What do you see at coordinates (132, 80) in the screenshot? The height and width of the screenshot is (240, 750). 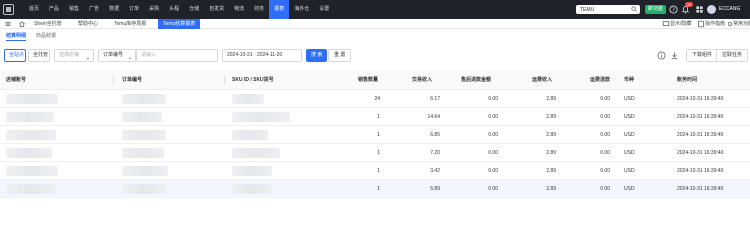 I see `col-order-number: 订单编号` at bounding box center [132, 80].